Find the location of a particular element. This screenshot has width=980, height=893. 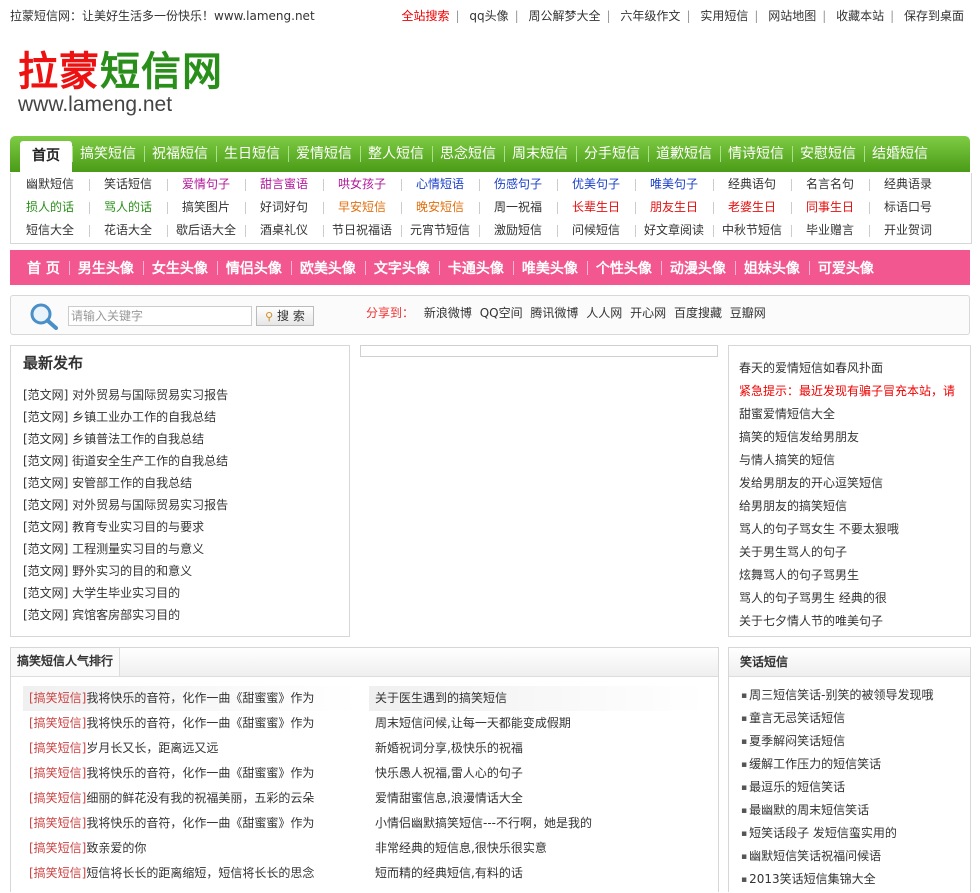

list-item: [范文网] 乡镇普法工作的自我总结 is located at coordinates (125, 439).